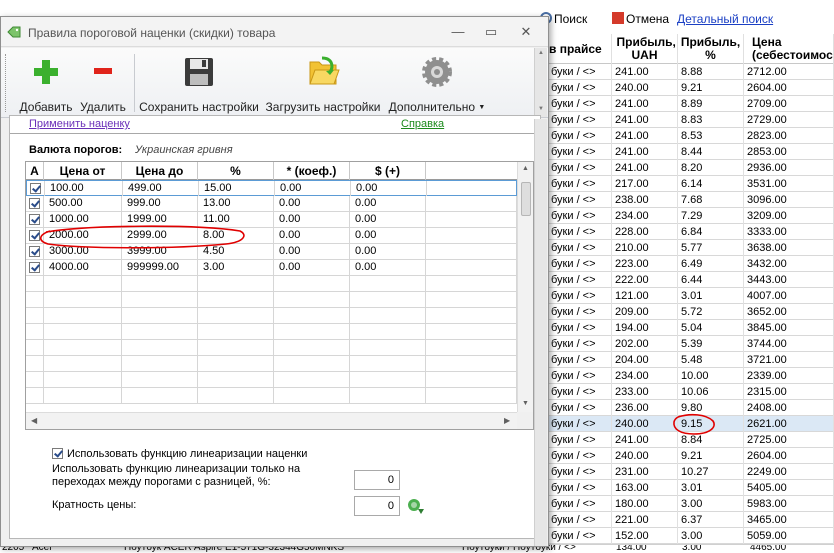 The height and width of the screenshot is (553, 834). Describe the element at coordinates (271, 420) in the screenshot. I see `grid-horizontal-scrollbar: ◀ ▶` at that location.